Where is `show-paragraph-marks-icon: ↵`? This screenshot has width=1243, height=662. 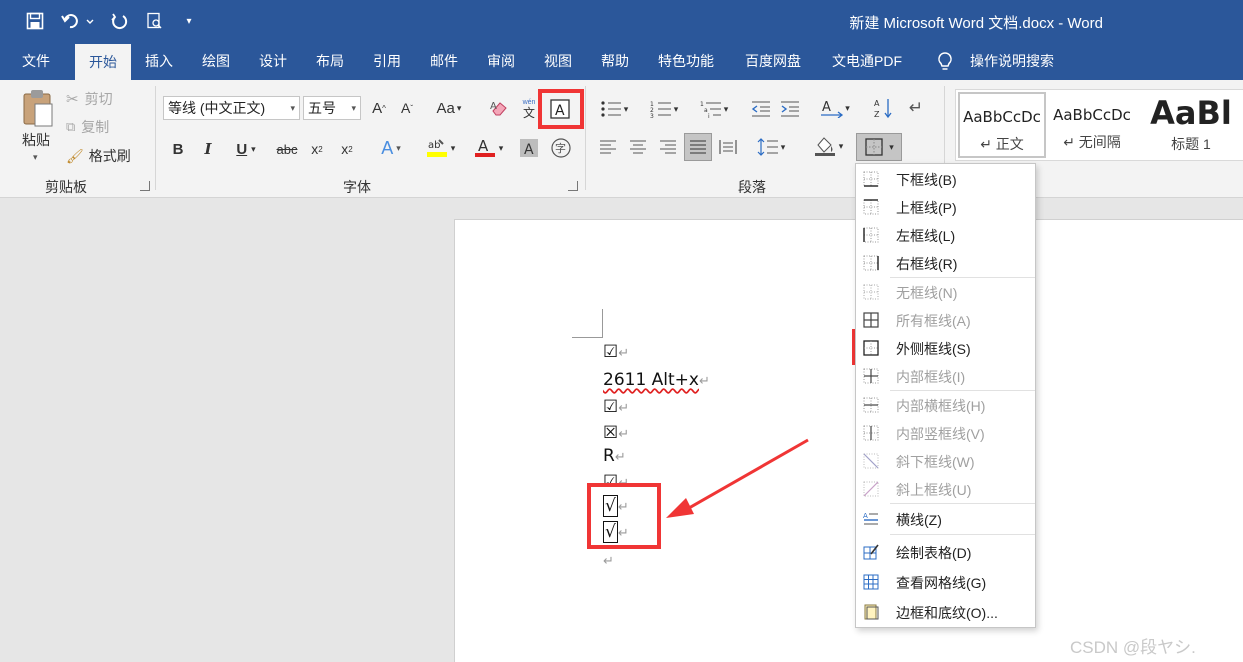 show-paragraph-marks-icon: ↵ is located at coordinates (916, 108).